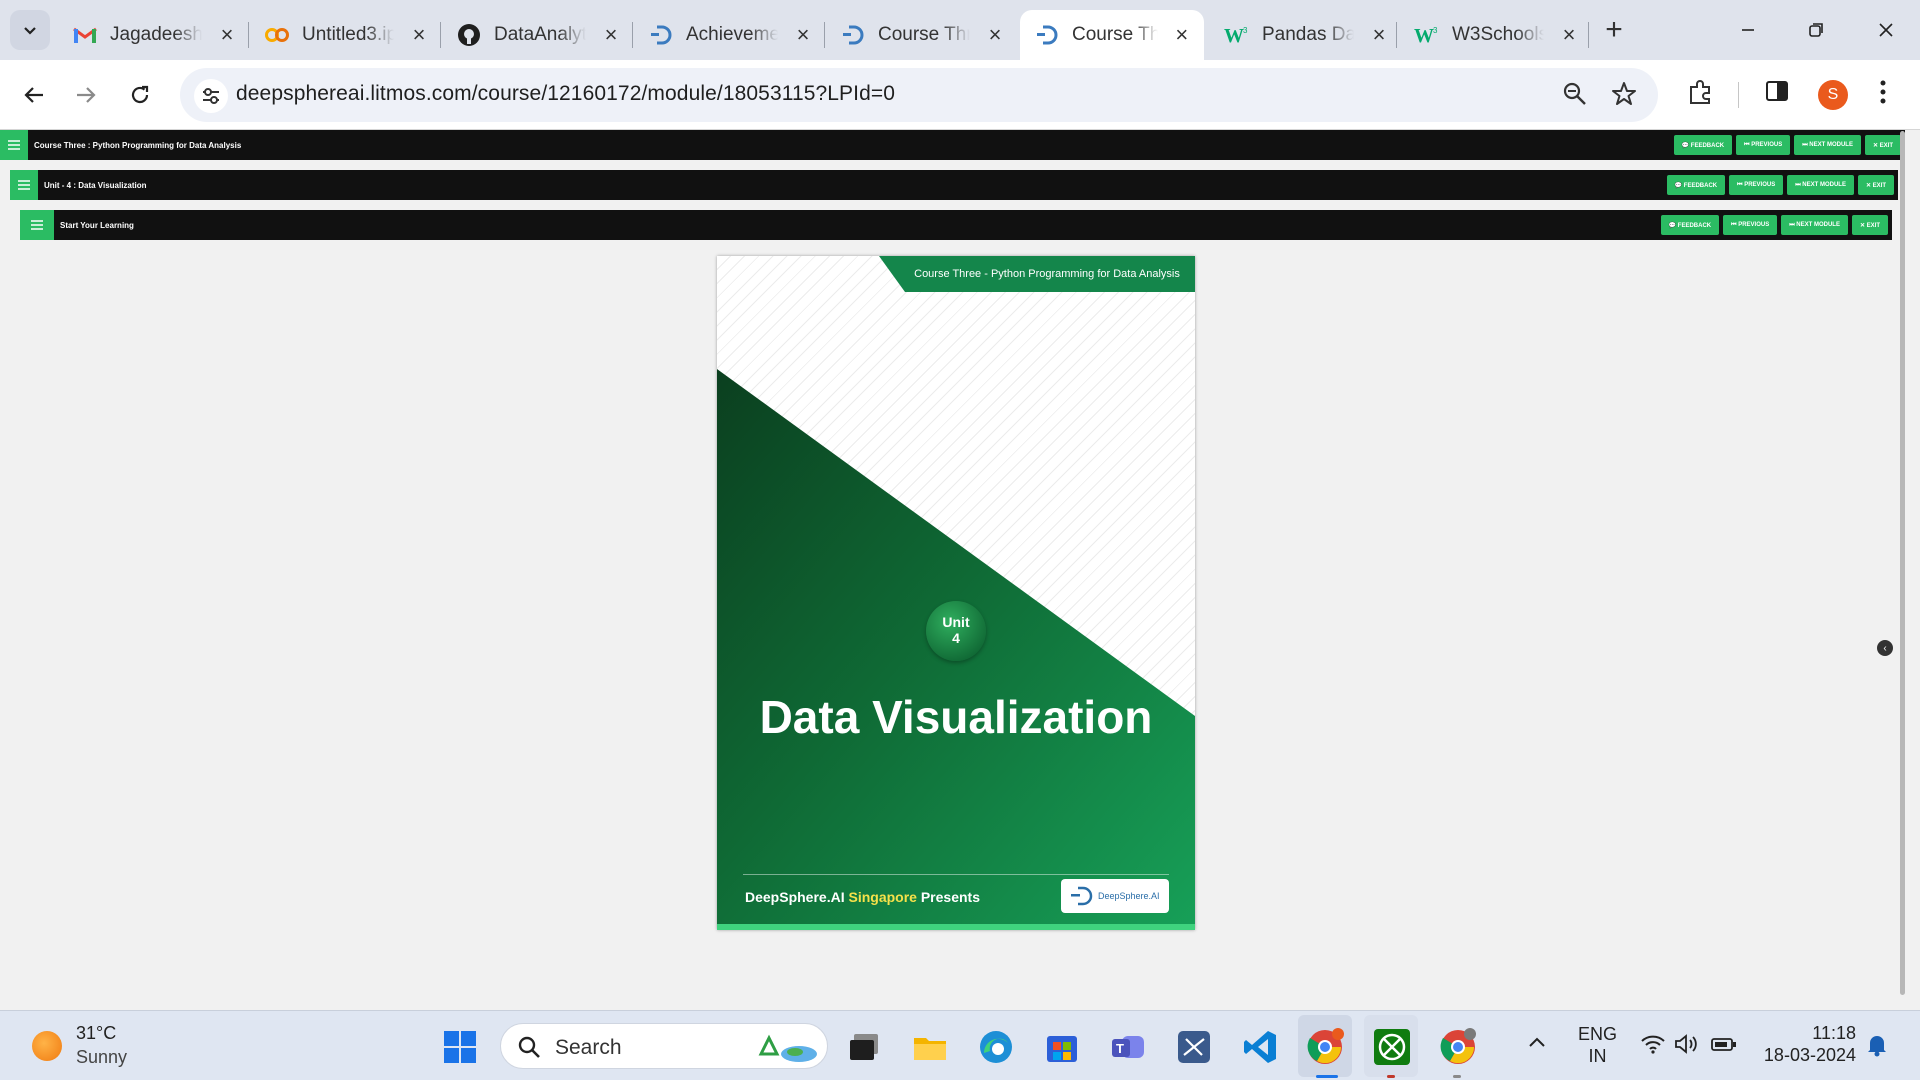 Image resolution: width=1920 pixels, height=1080 pixels. What do you see at coordinates (101, 1057) in the screenshot?
I see `weather-condition: Sunny` at bounding box center [101, 1057].